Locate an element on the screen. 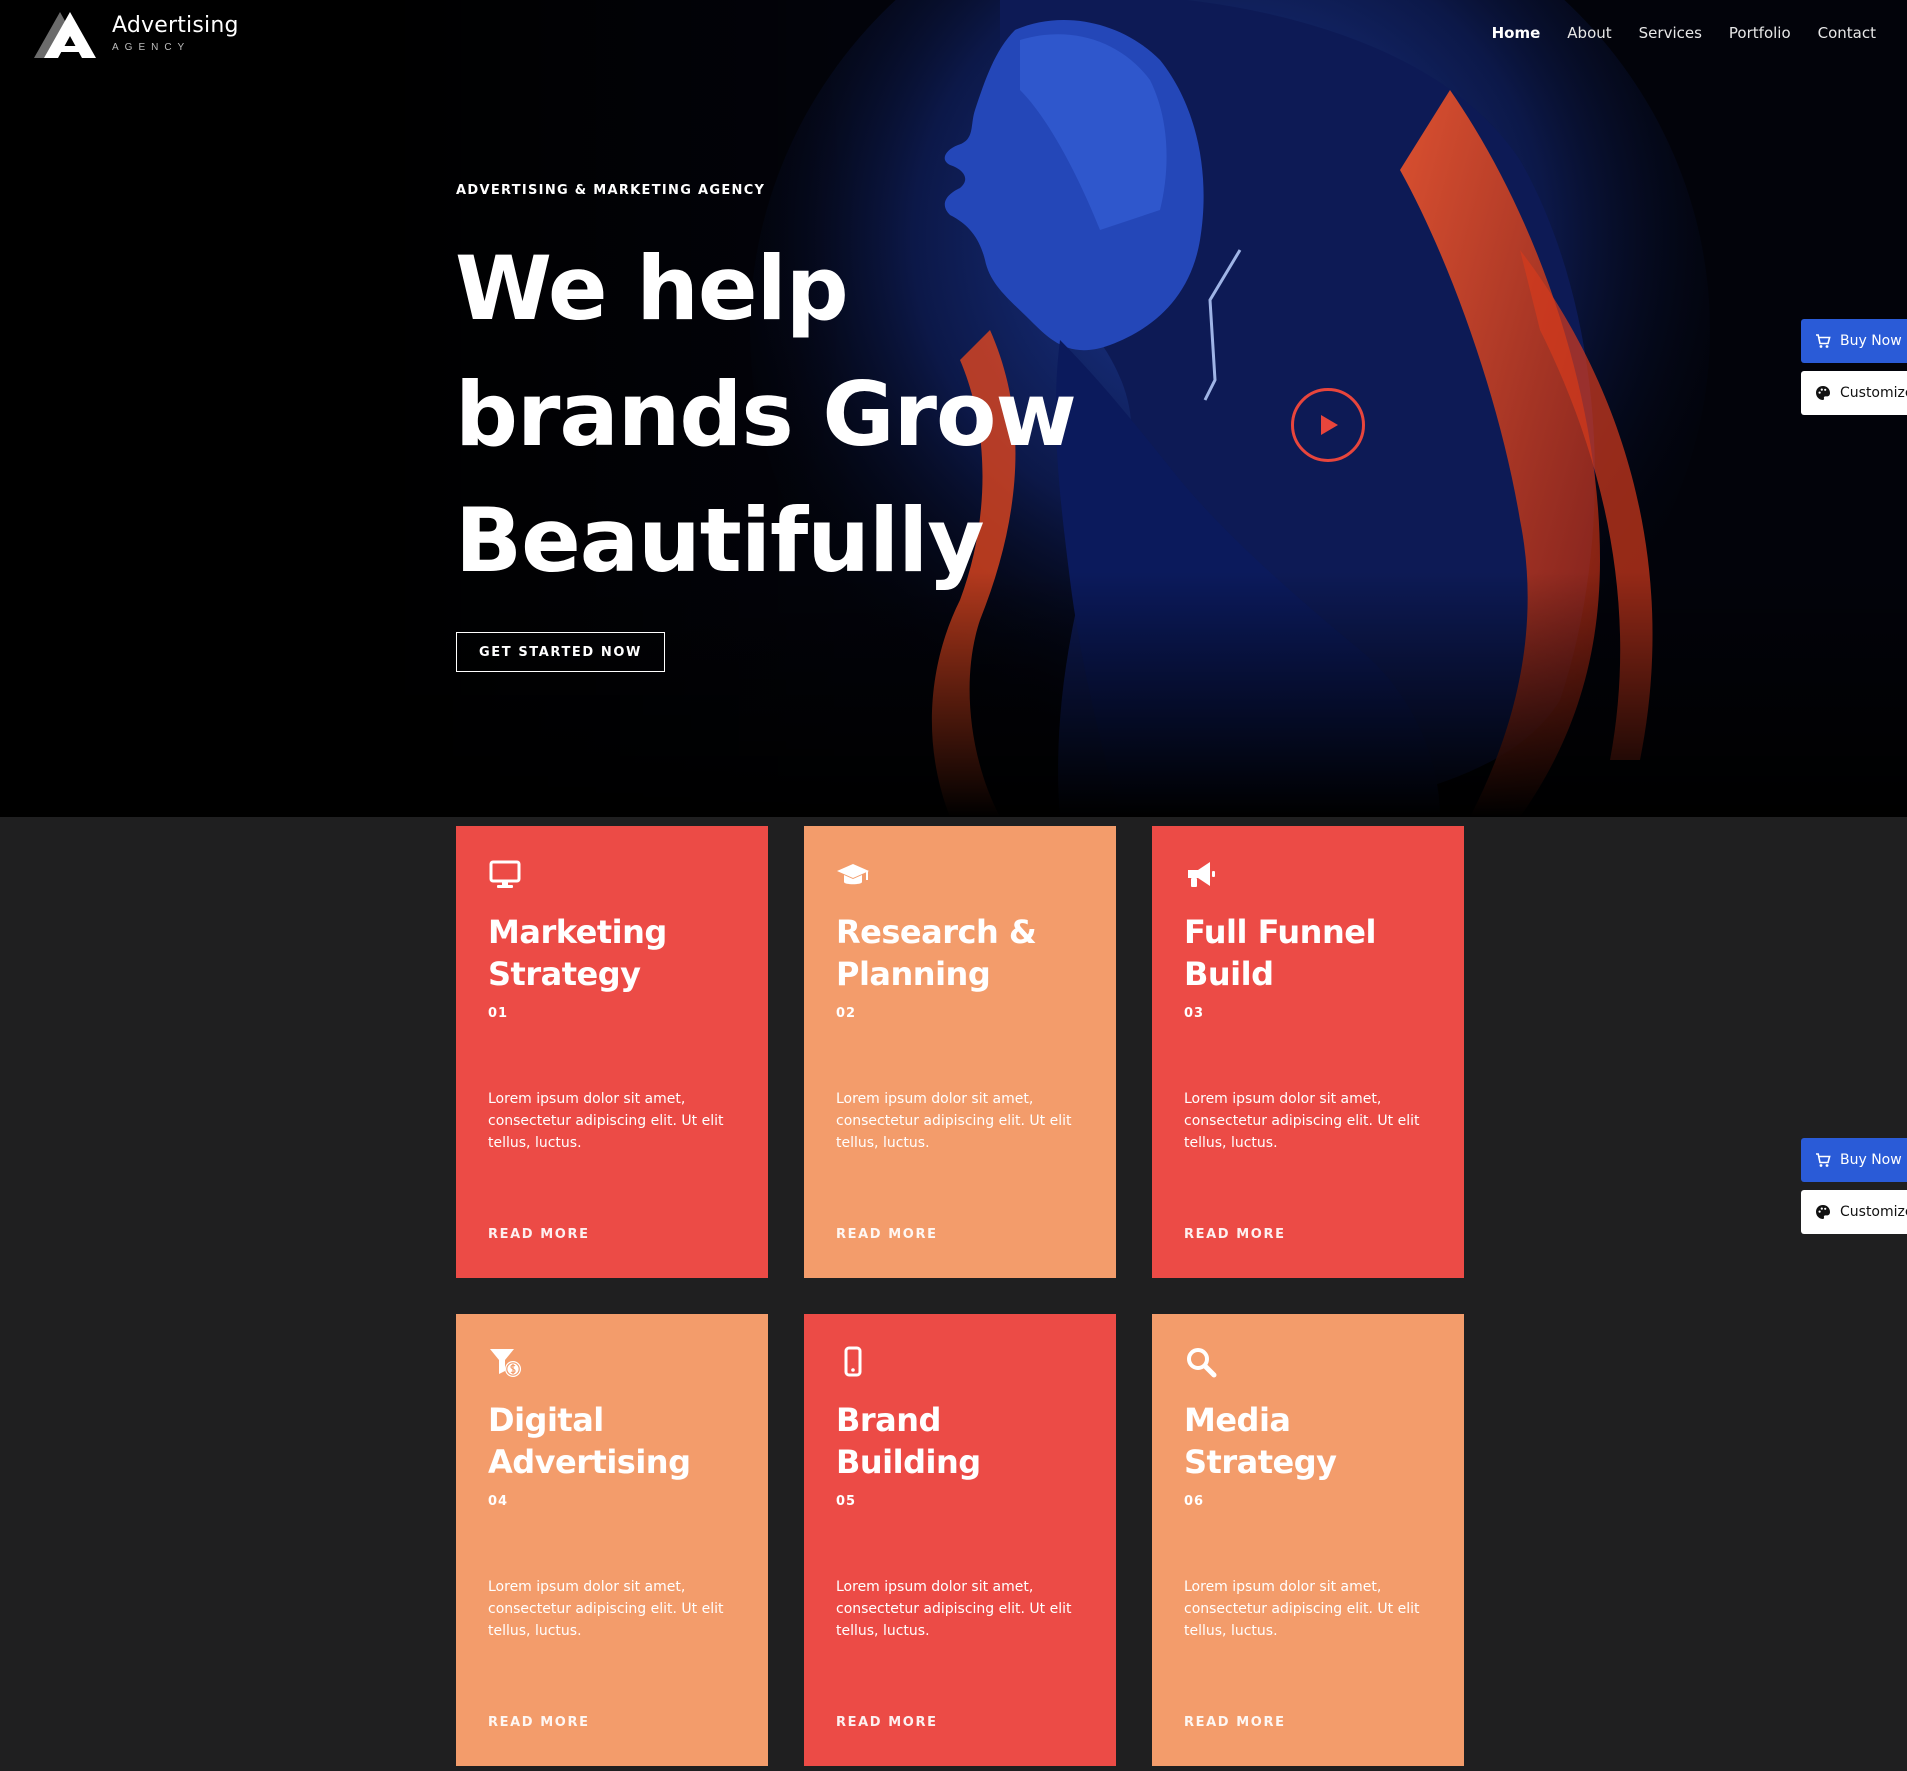 The image size is (1907, 1771). service-title-line: Media is located at coordinates (1237, 1420).